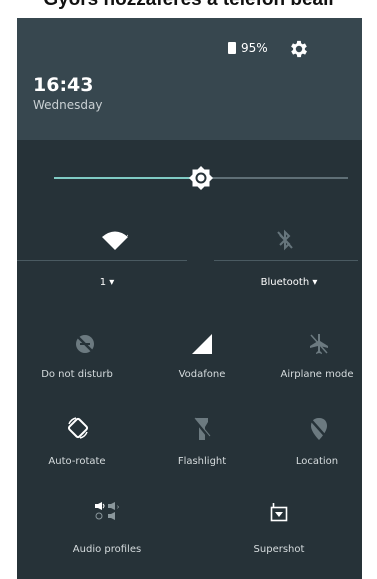 The width and height of the screenshot is (377, 579). I want to click on audio-profiles-icon: ×, so click(107, 511).